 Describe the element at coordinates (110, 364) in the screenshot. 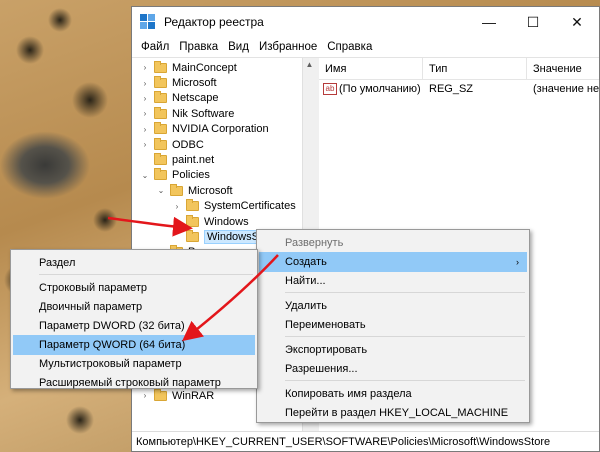

I see `menu-item-label: Мультистроковый параметр` at that location.